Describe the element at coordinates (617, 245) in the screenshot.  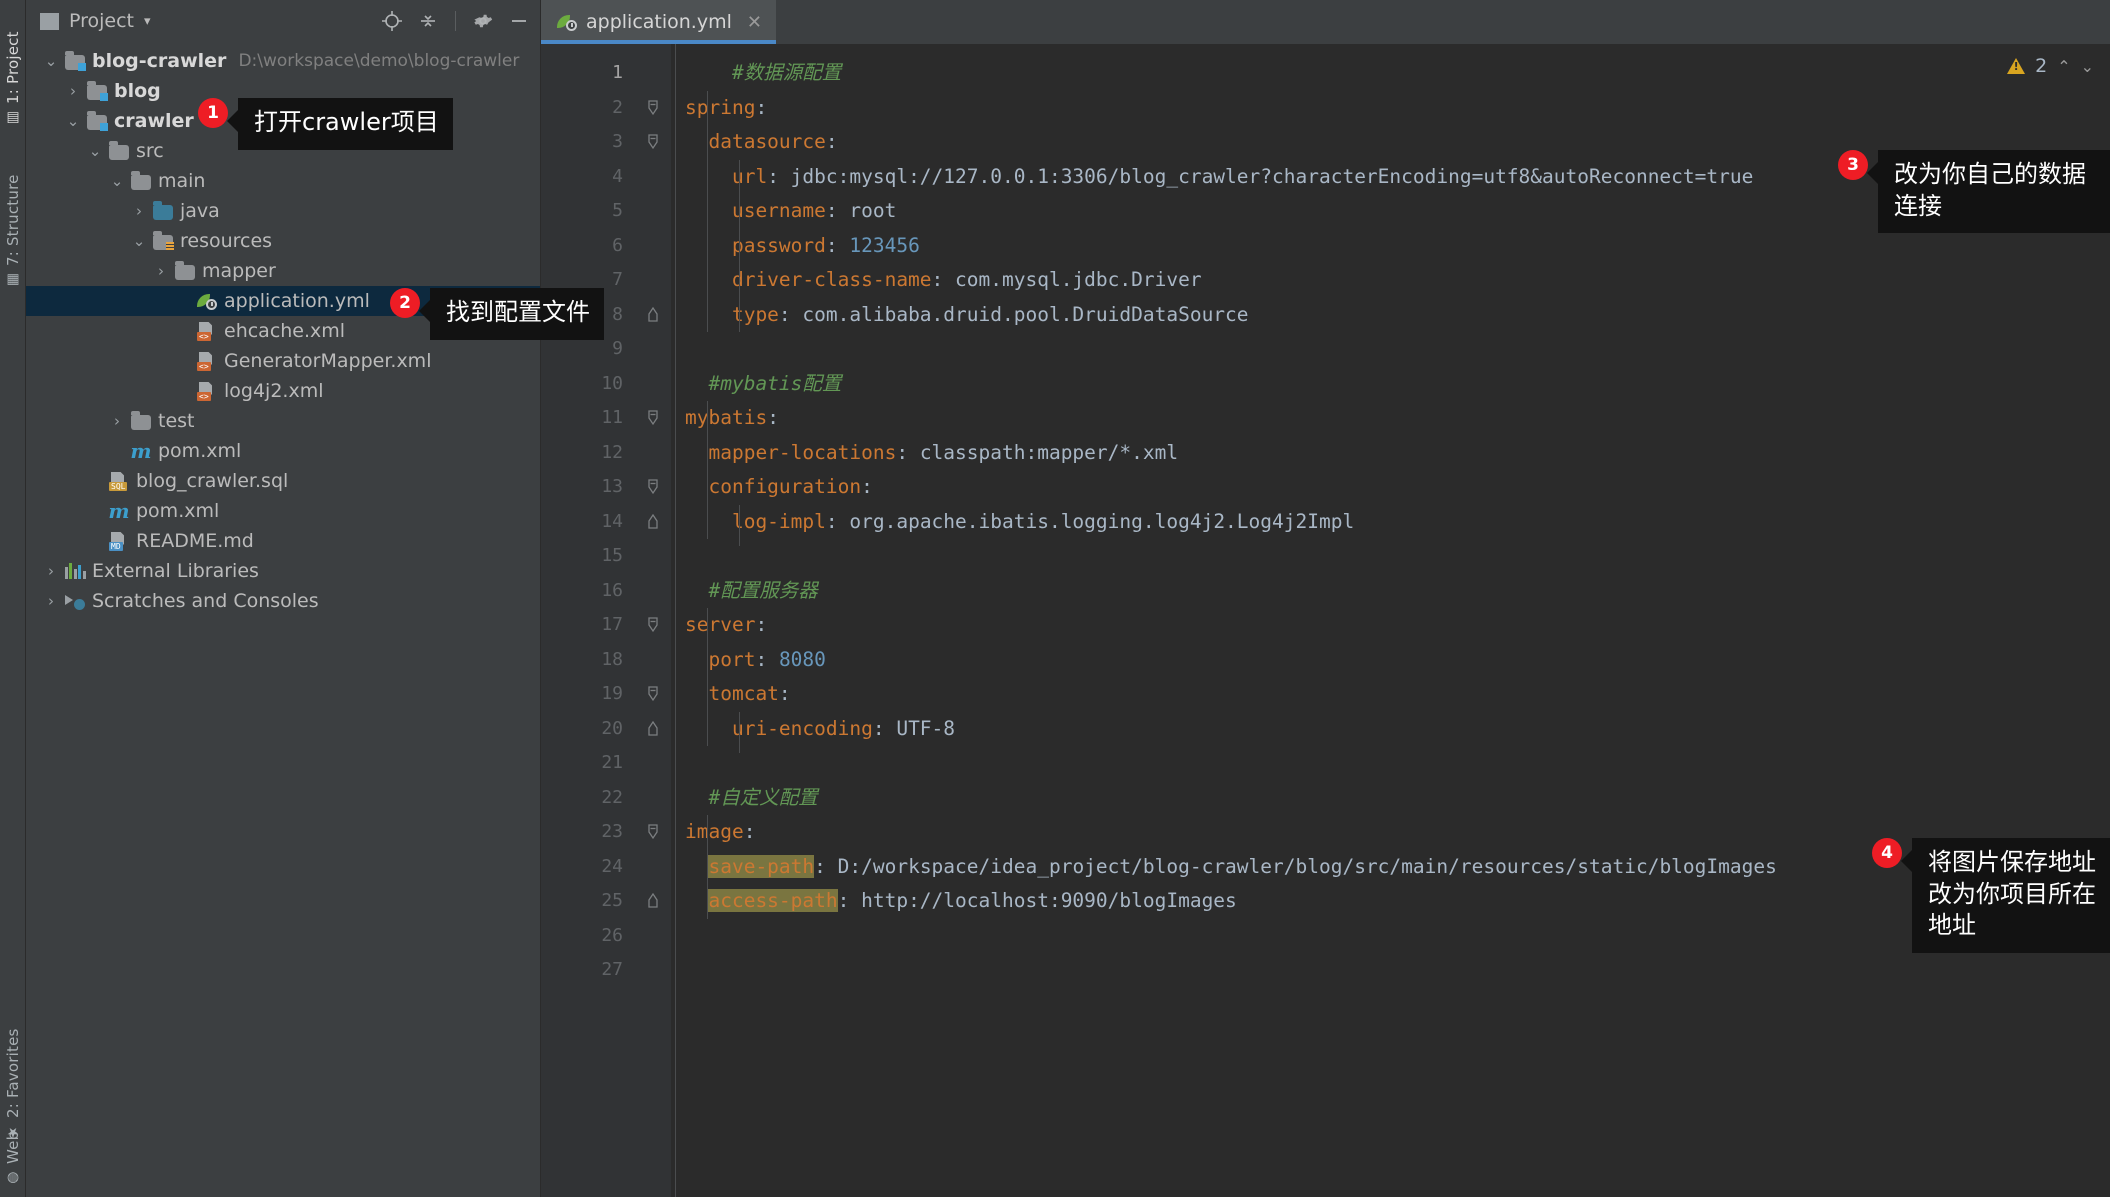
I see `line-number: 6` at that location.